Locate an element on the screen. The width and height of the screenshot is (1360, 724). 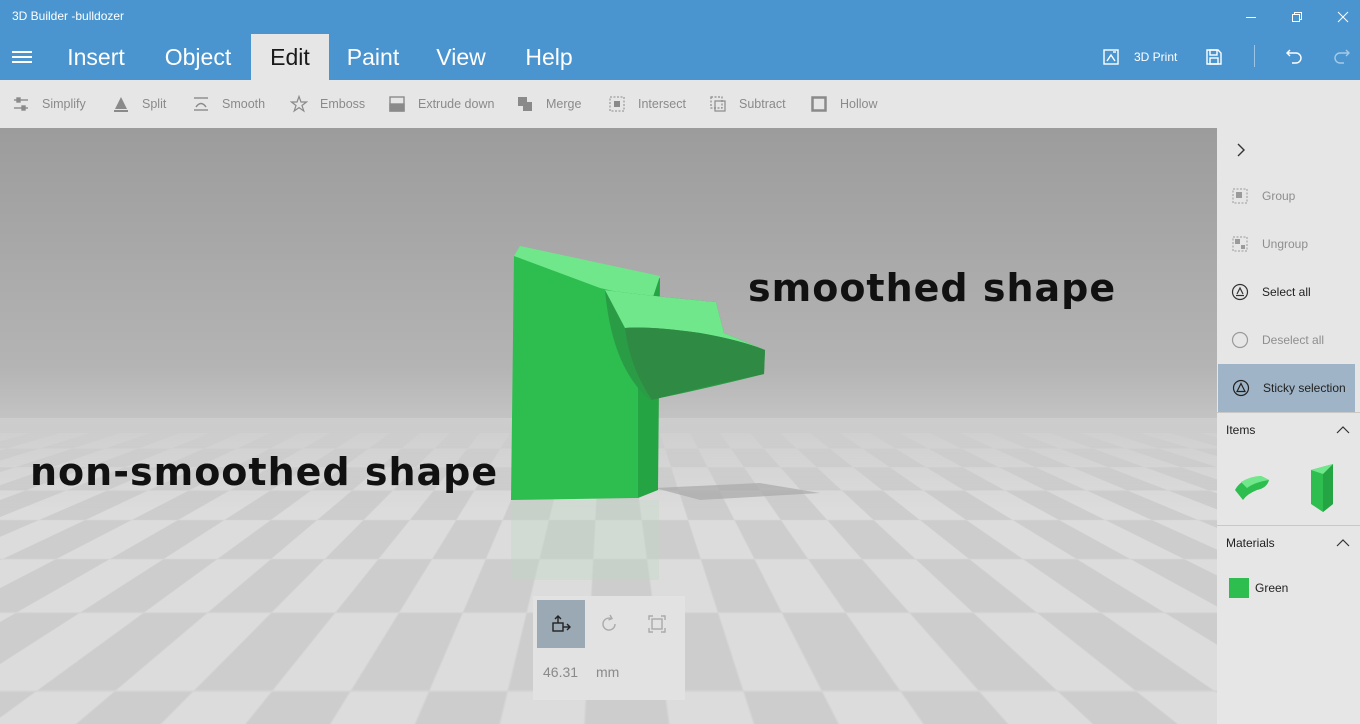
material-swatch is located at coordinates (1239, 588).